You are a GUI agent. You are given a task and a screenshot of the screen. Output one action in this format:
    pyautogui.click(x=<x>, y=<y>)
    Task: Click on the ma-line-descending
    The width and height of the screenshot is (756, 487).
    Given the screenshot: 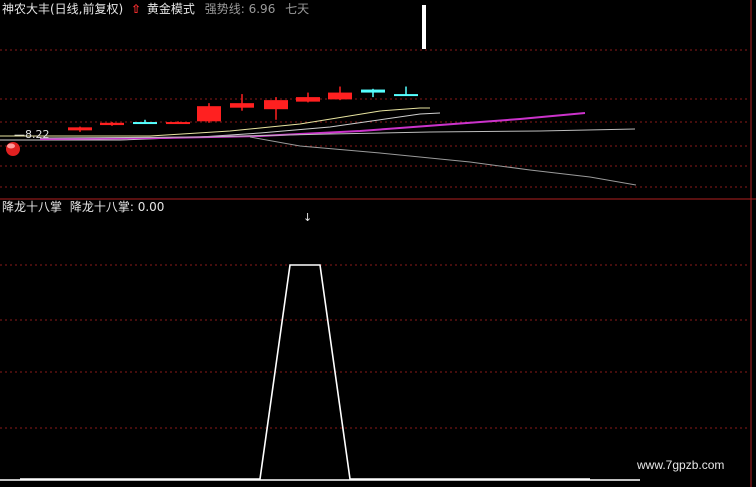 What is the action you would take?
    pyautogui.click(x=443, y=161)
    